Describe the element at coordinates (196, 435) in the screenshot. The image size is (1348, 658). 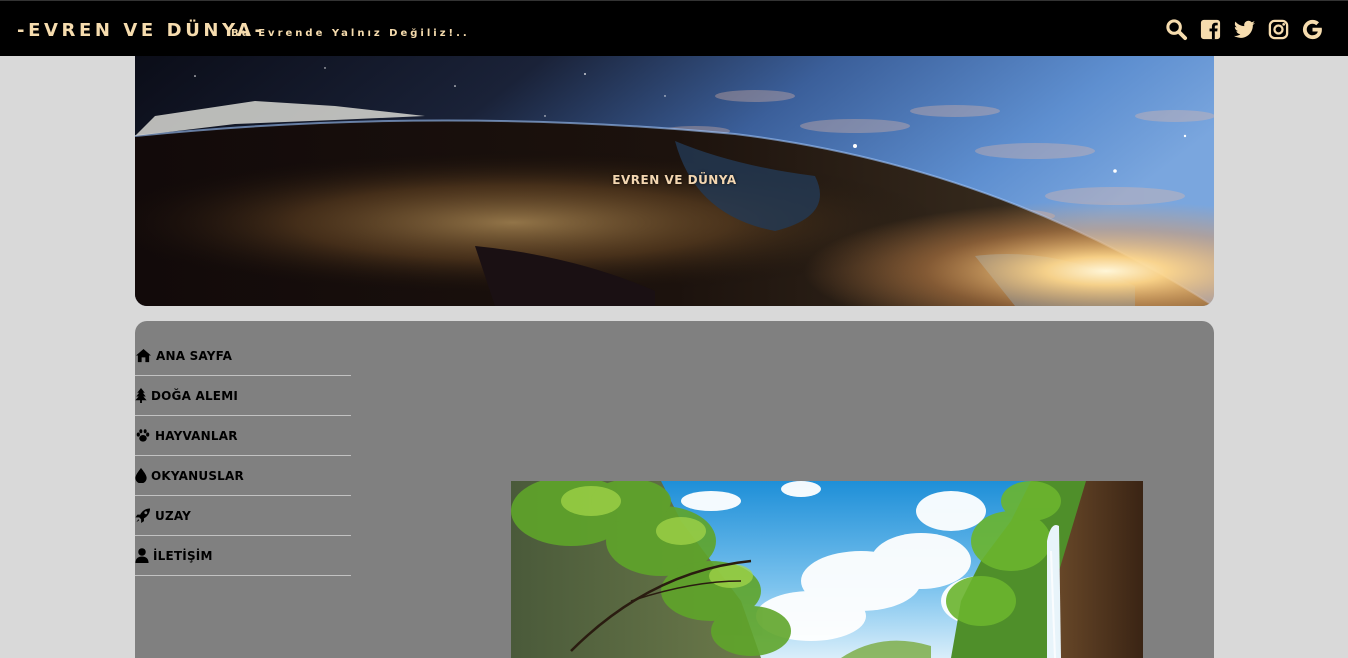
I see `nav-label: HAYVANLAR` at that location.